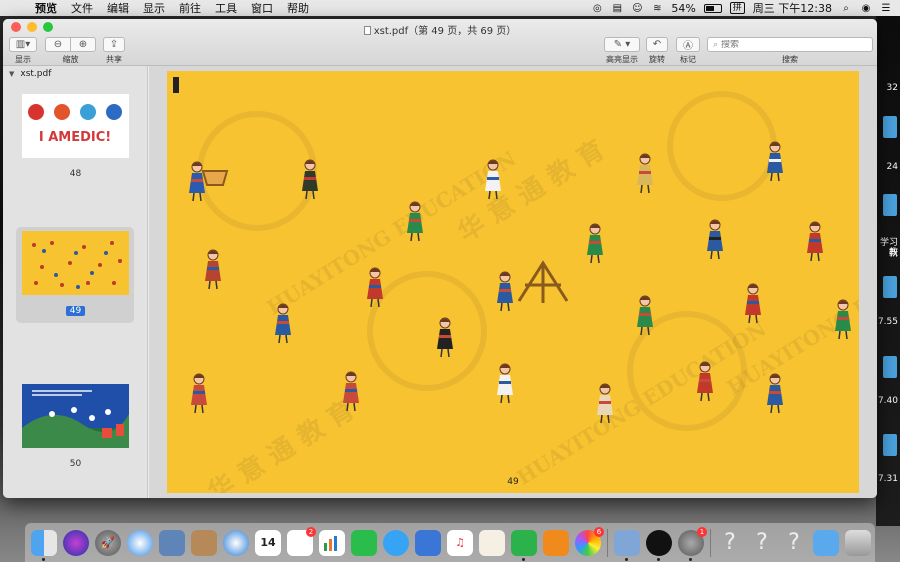 The width and height of the screenshot is (900, 562). What do you see at coordinates (790, 59) in the screenshot?
I see `search-label: 搜索` at bounding box center [790, 59].